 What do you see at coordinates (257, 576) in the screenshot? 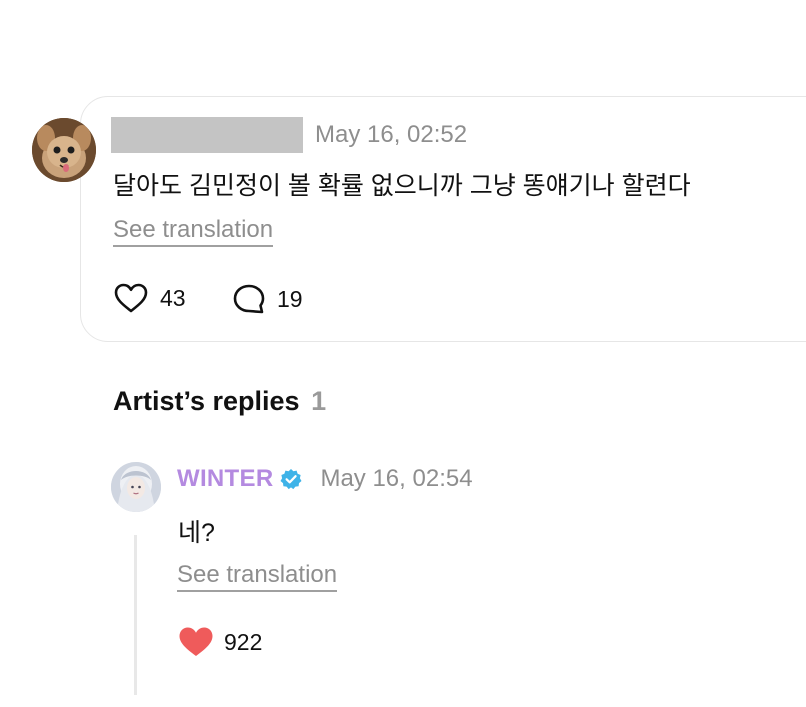
I see `reply-see-translation-link: See translation` at bounding box center [257, 576].